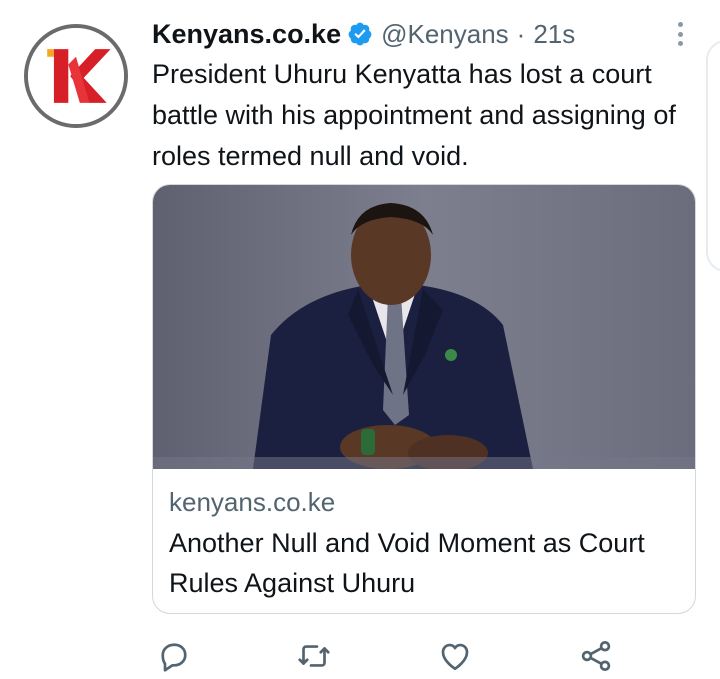 Image resolution: width=720 pixels, height=679 pixels. I want to click on heart-icon, so click(455, 656).